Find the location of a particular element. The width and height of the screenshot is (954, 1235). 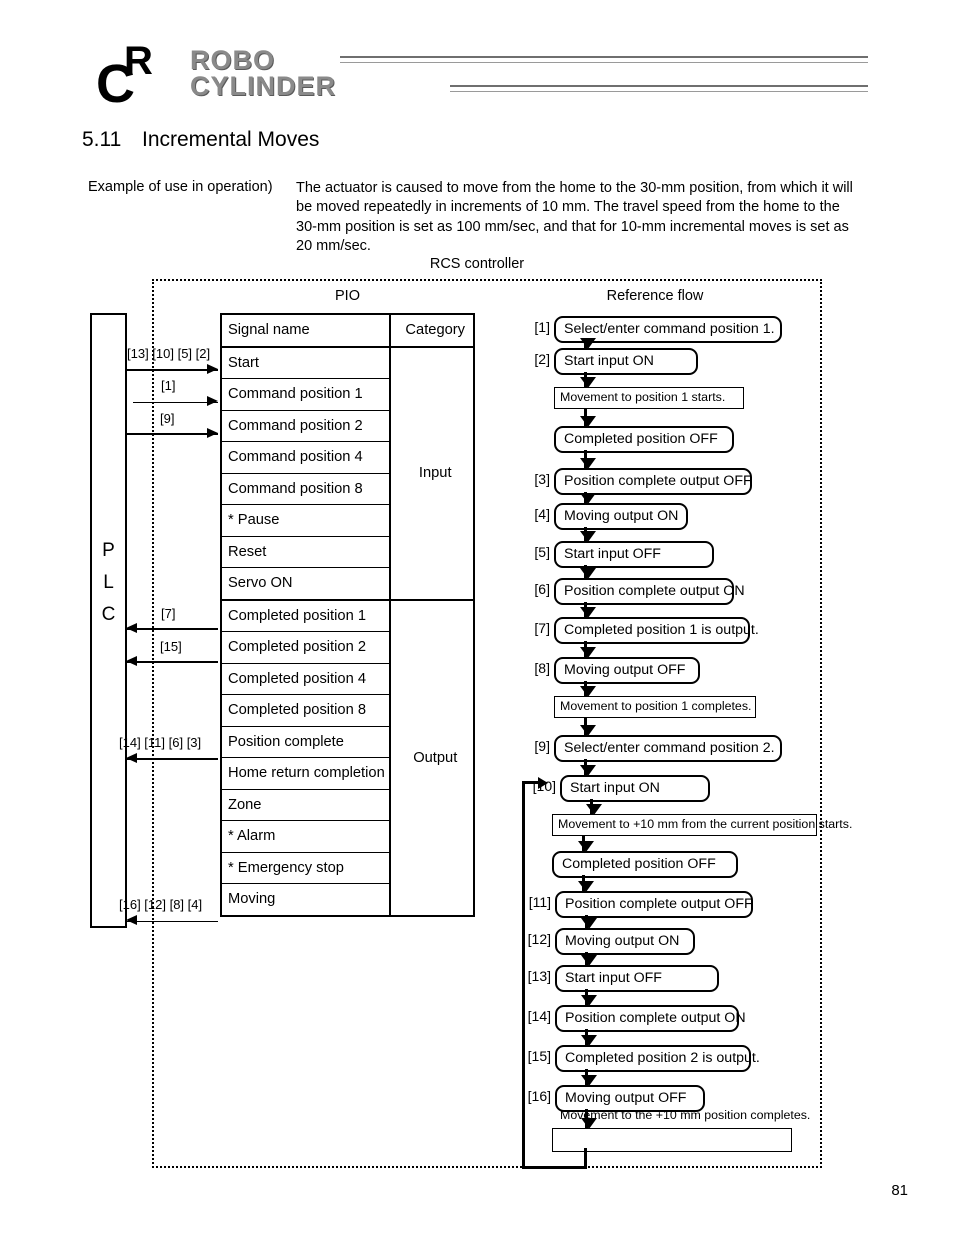

signal-arrow-label: [13] [10] [5] [2] is located at coordinates (169, 353).